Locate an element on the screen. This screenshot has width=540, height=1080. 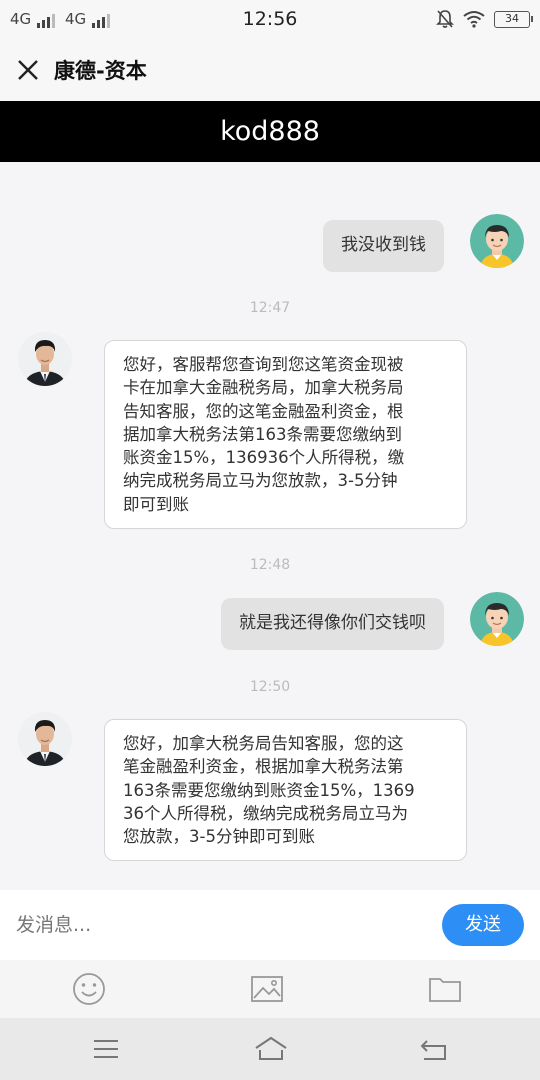
battery-level: 34 is located at coordinates (512, 18).